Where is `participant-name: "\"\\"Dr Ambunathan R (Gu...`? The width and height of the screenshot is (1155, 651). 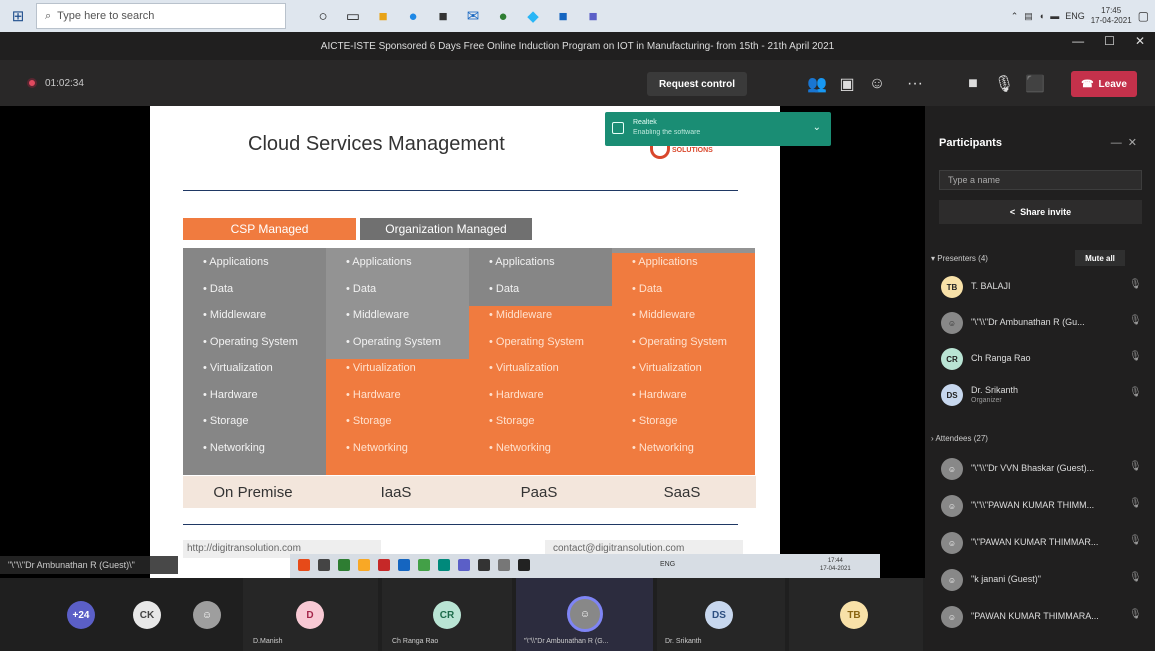
participant-name: "\"\\"Dr Ambunathan R (Gu... is located at coordinates (1028, 322).